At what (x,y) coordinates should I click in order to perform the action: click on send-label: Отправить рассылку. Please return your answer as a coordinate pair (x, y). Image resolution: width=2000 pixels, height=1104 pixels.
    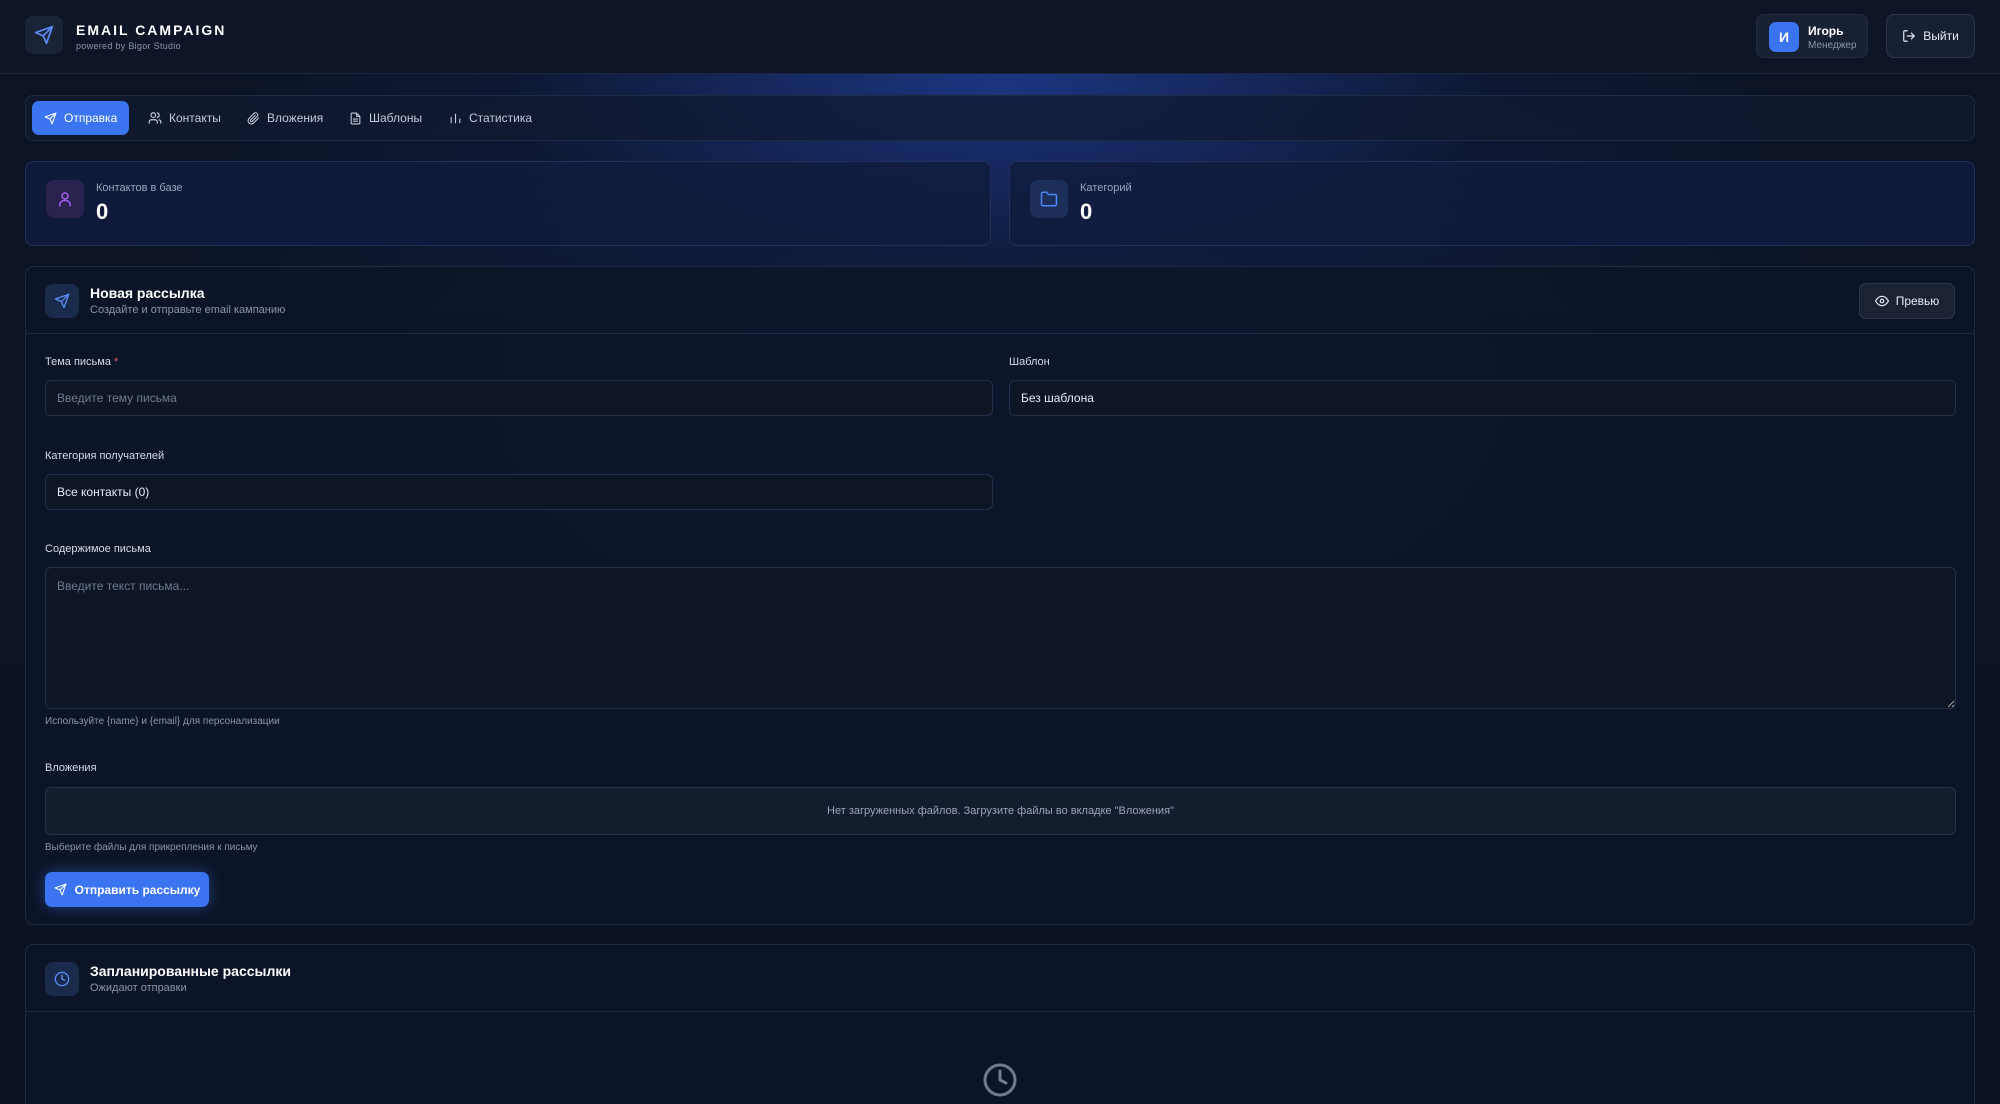
    Looking at the image, I should click on (137, 889).